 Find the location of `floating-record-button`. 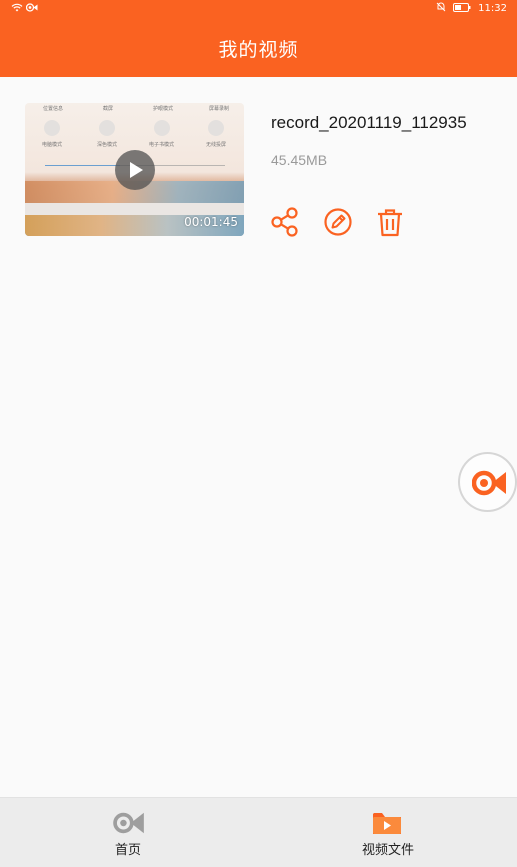

floating-record-button is located at coordinates (487, 482).